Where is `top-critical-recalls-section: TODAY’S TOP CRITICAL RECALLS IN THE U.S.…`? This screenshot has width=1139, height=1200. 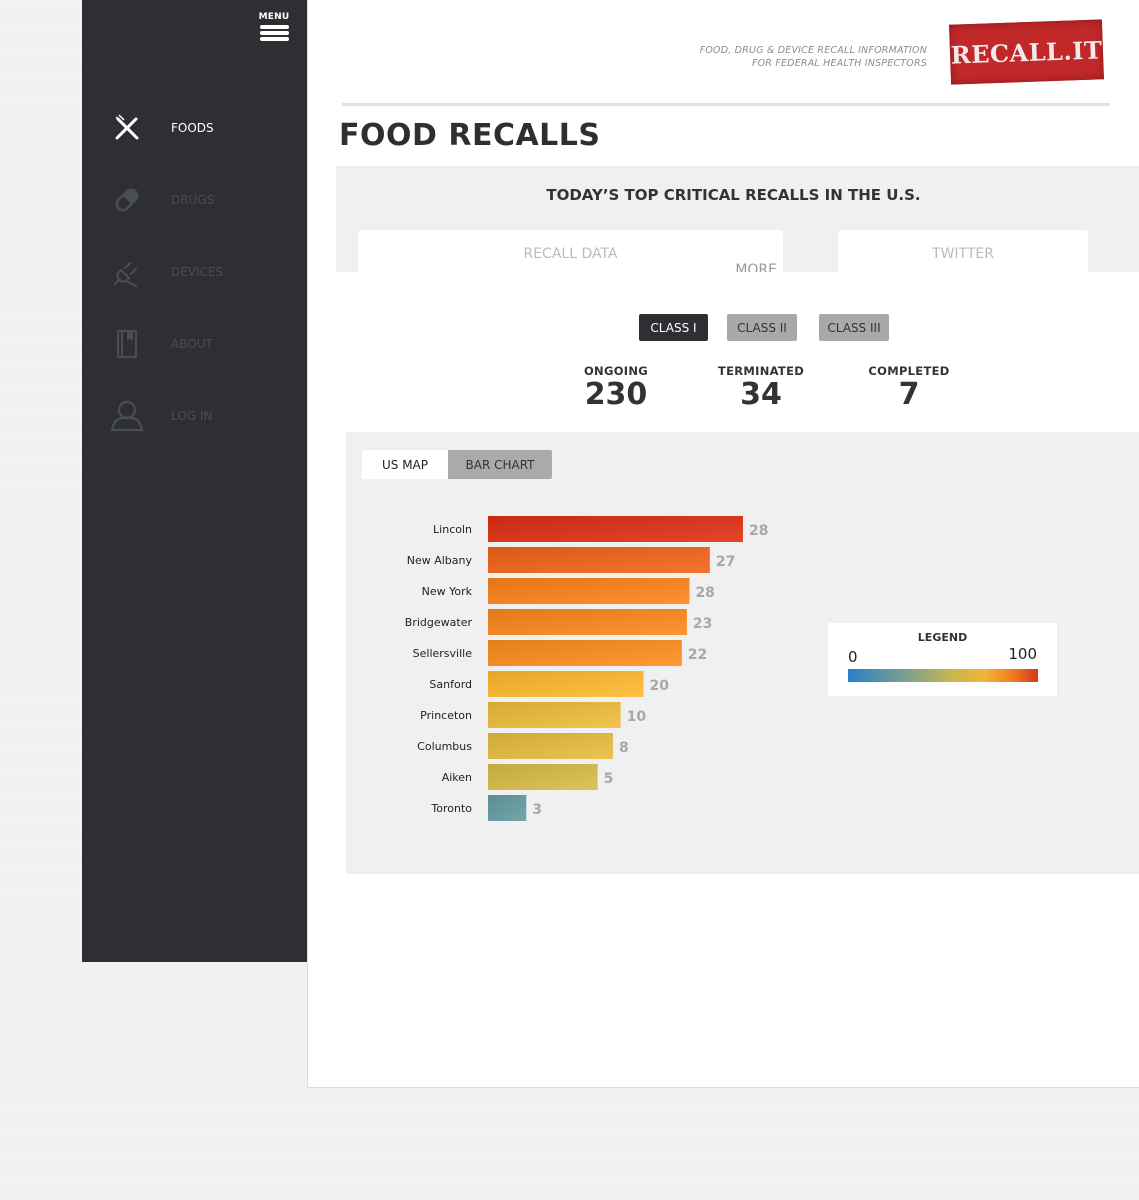 top-critical-recalls-section: TODAY’S TOP CRITICAL RECALLS IN THE U.S.… is located at coordinates (737, 219).